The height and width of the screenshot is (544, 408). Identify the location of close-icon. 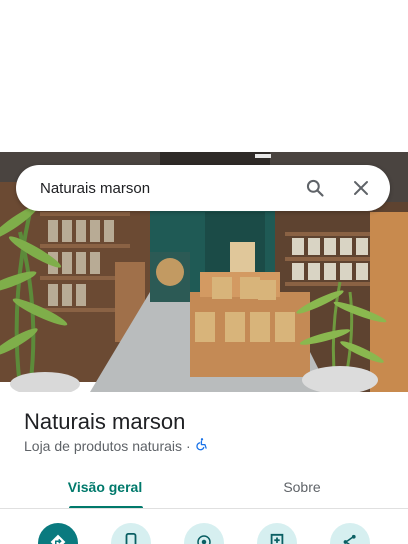
(361, 188).